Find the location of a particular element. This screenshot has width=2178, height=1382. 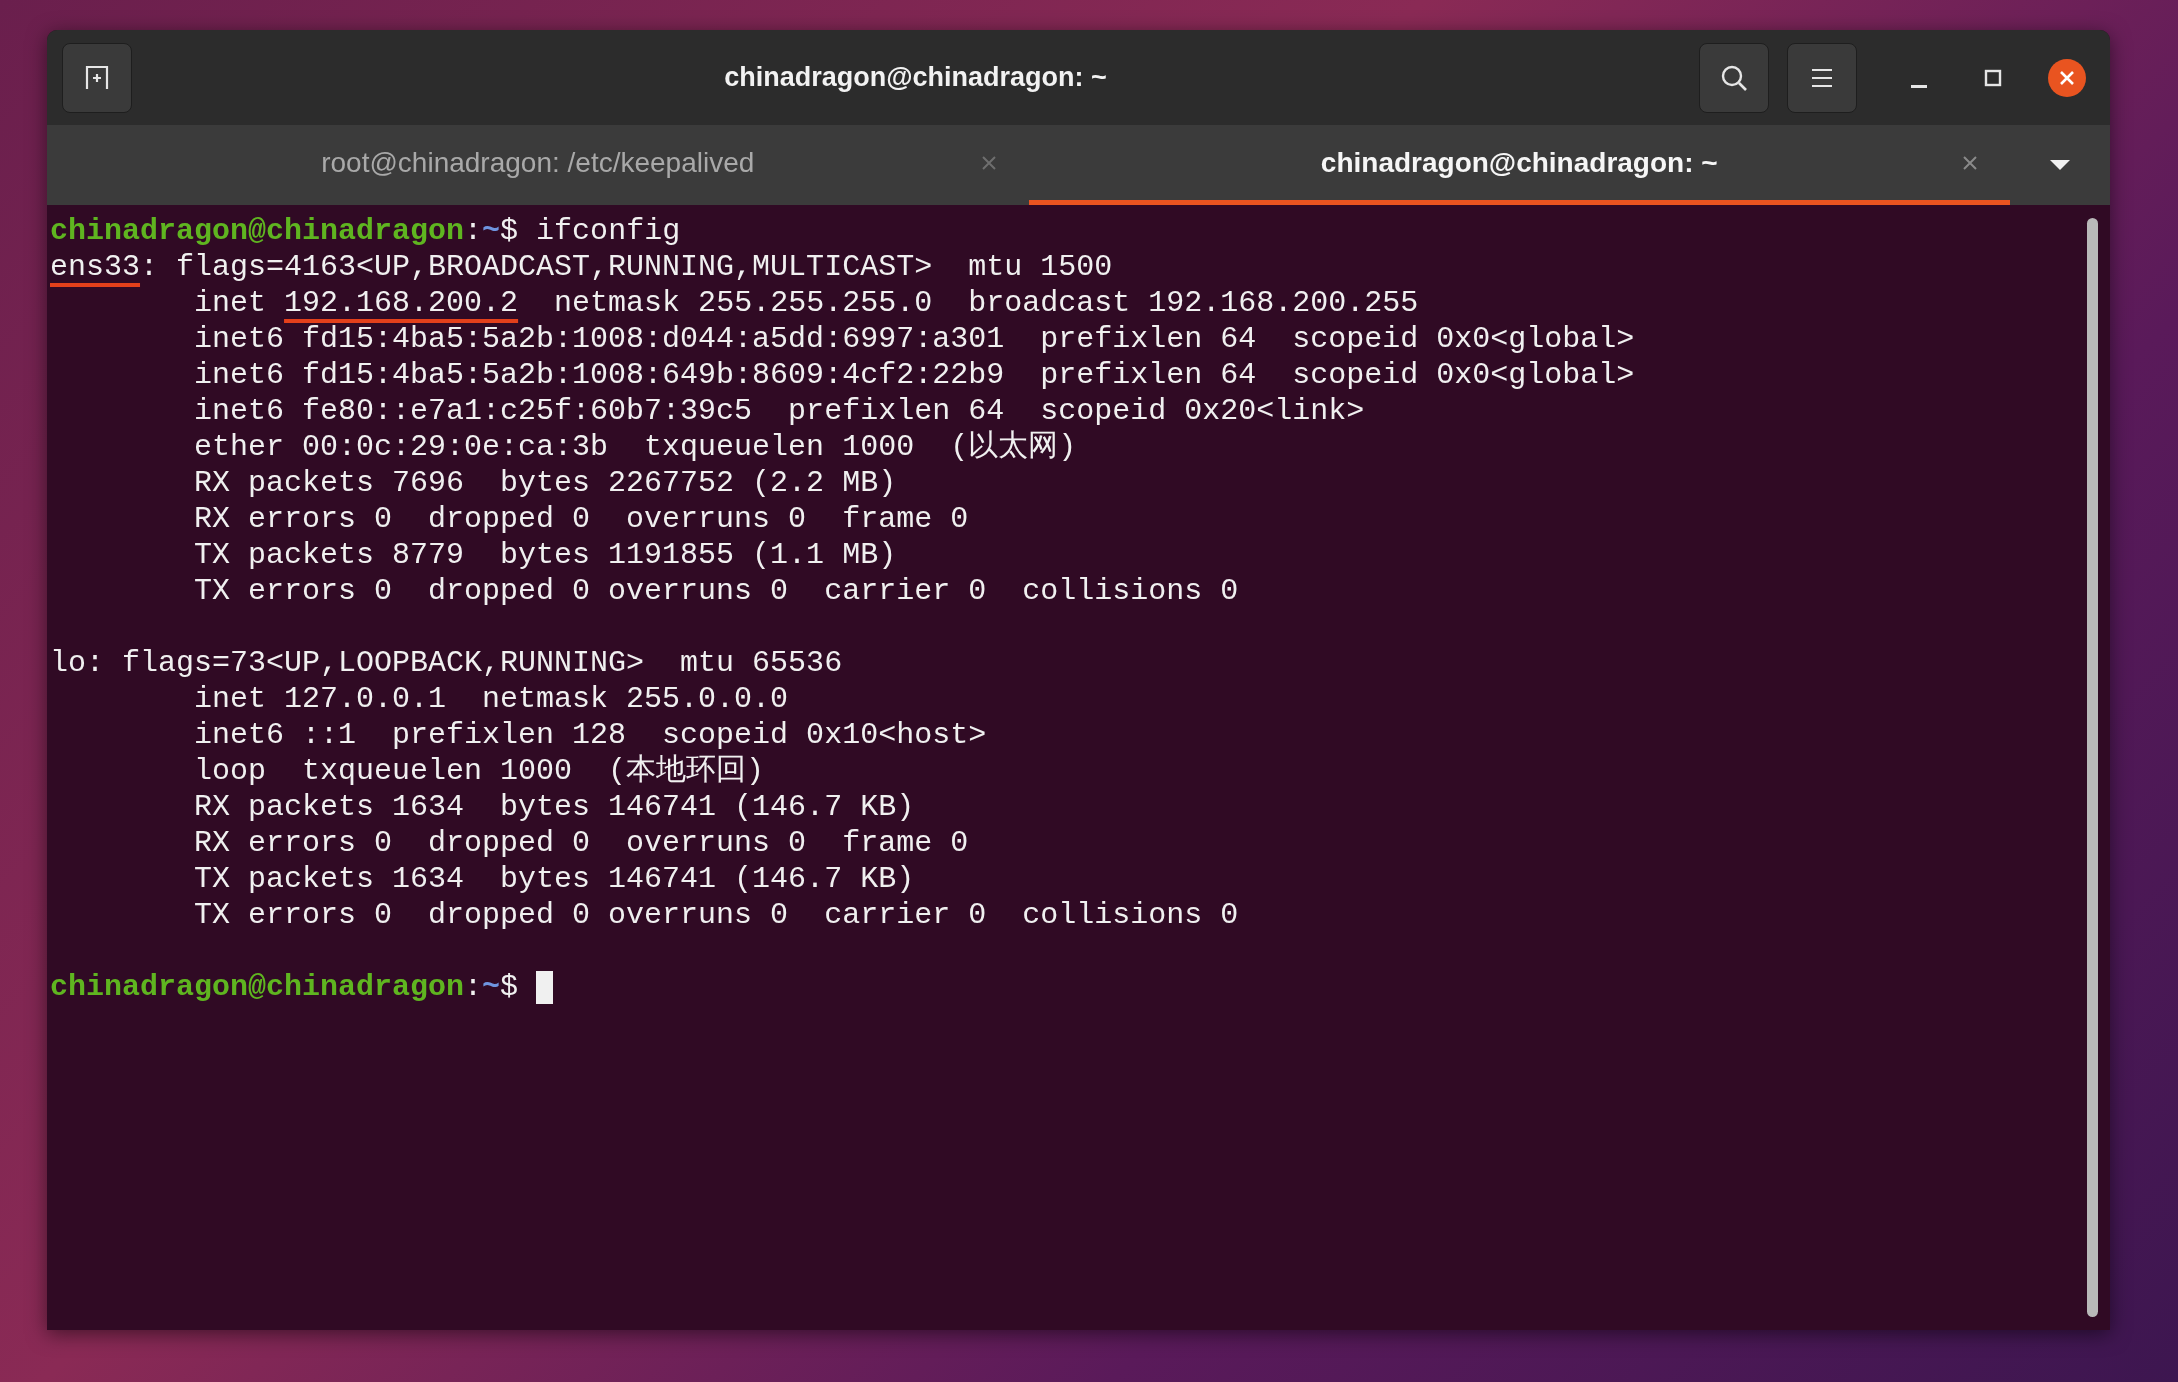

prompt-line: chinadragon@chinadragon:~$ is located at coordinates (285, 987).